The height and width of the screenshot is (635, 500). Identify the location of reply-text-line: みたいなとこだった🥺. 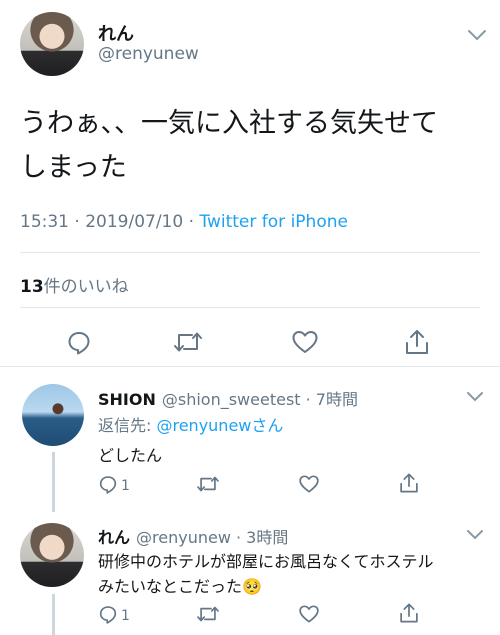
(180, 586).